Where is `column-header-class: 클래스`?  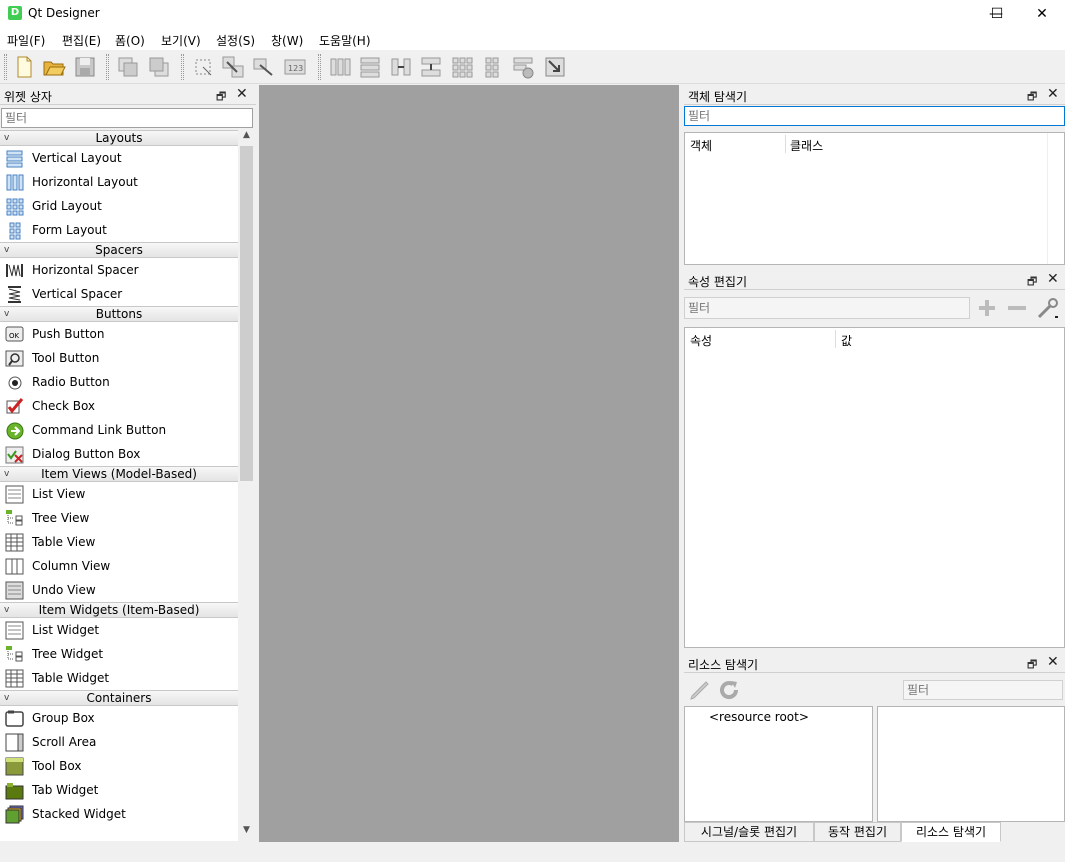 column-header-class: 클래스 is located at coordinates (806, 145).